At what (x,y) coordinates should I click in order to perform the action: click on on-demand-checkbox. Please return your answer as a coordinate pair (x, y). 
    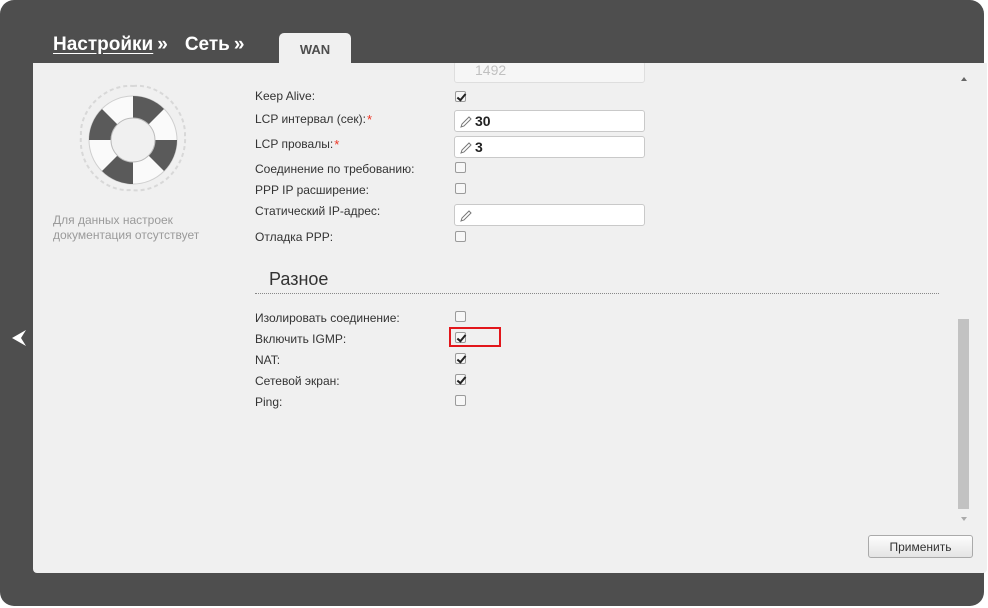
    Looking at the image, I should click on (460, 167).